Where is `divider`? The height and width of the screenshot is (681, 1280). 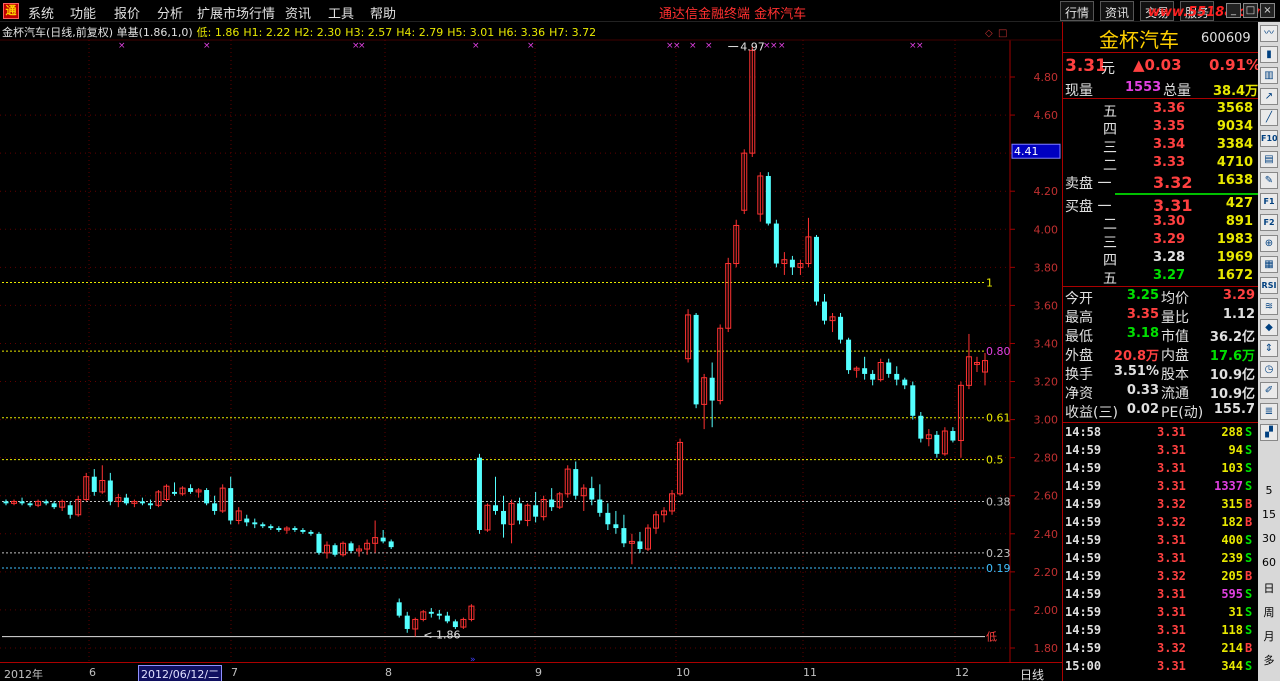 divider is located at coordinates (1160, 422).